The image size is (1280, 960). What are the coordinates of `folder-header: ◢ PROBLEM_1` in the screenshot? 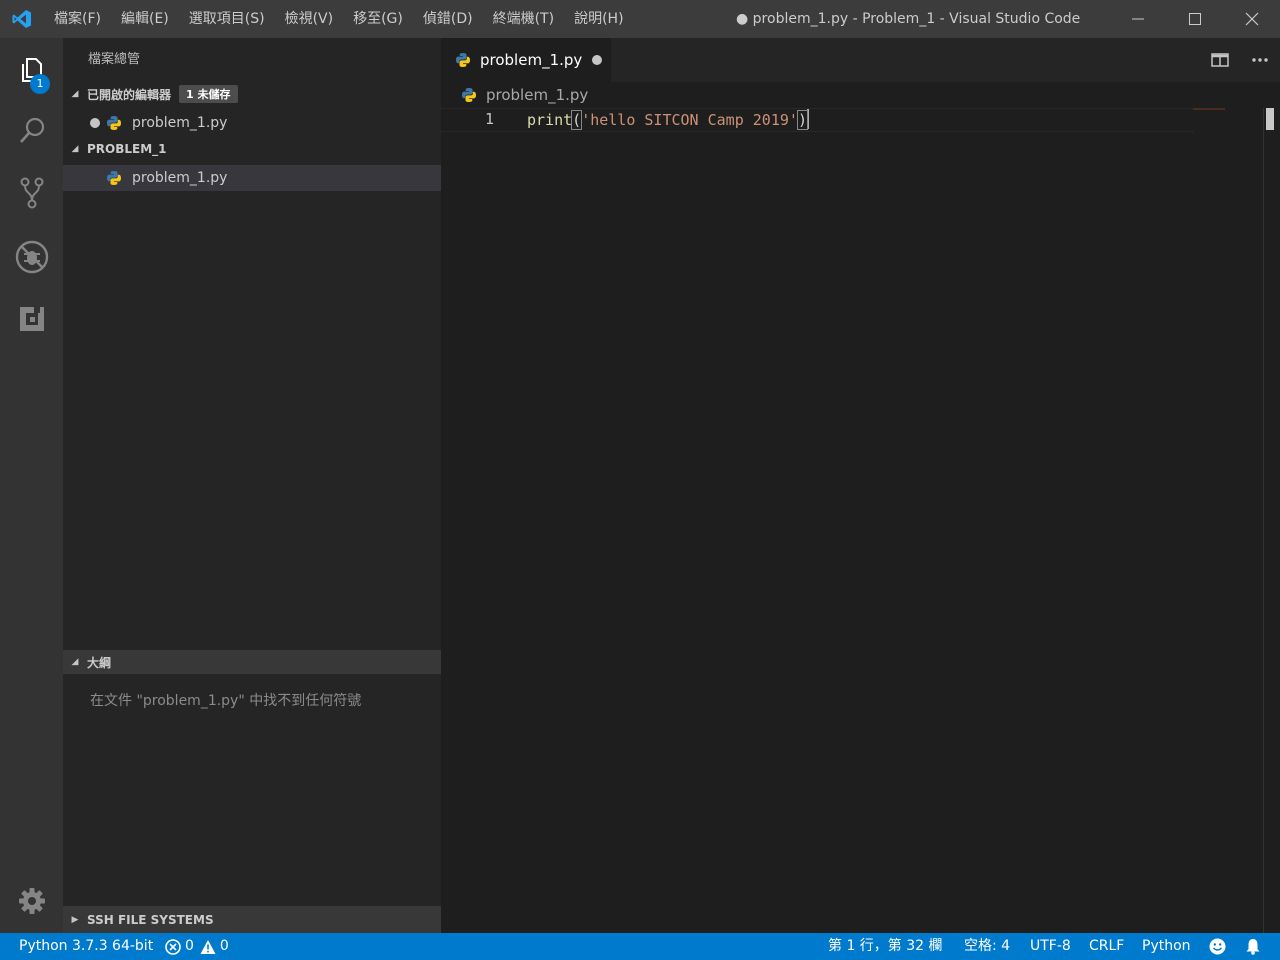 It's located at (252, 149).